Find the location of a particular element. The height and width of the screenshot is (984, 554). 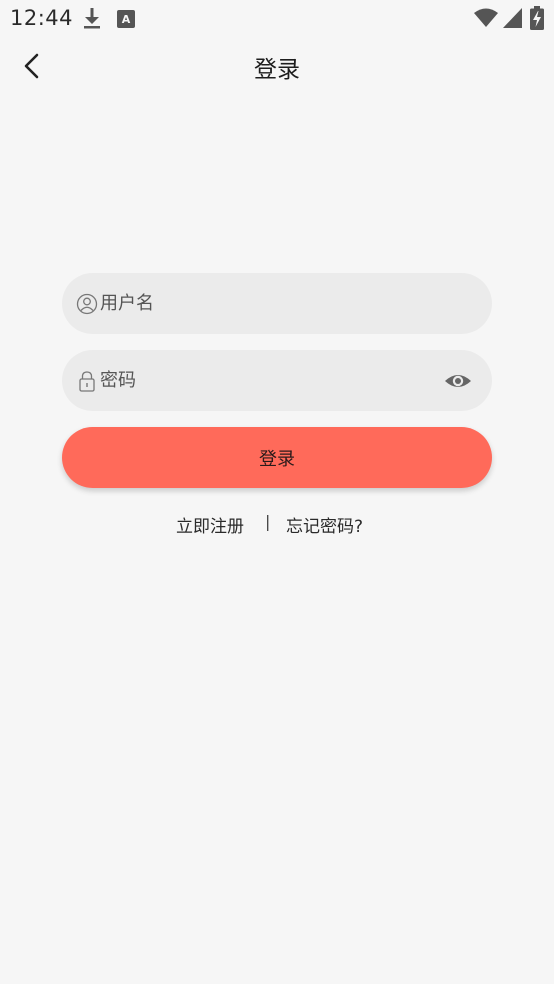

battery-charging-icon is located at coordinates (537, 18).